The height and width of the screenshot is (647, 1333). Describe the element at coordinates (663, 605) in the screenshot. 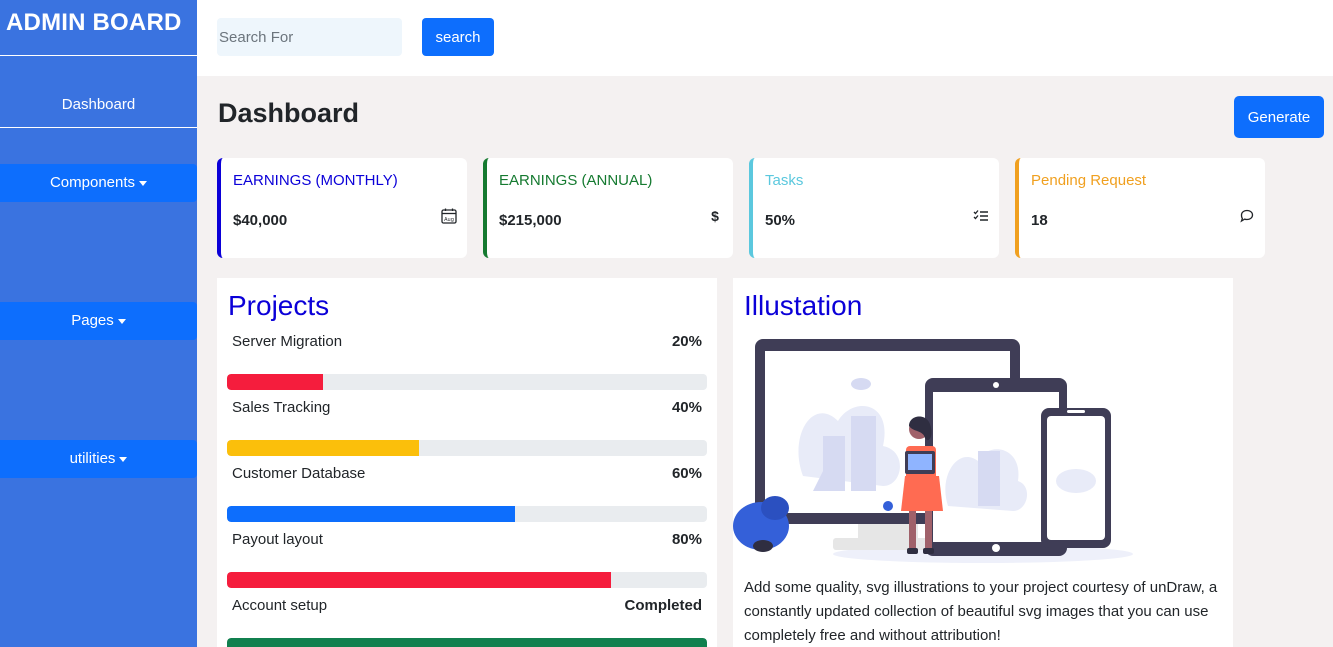

I see `project-percent: Completed` at that location.